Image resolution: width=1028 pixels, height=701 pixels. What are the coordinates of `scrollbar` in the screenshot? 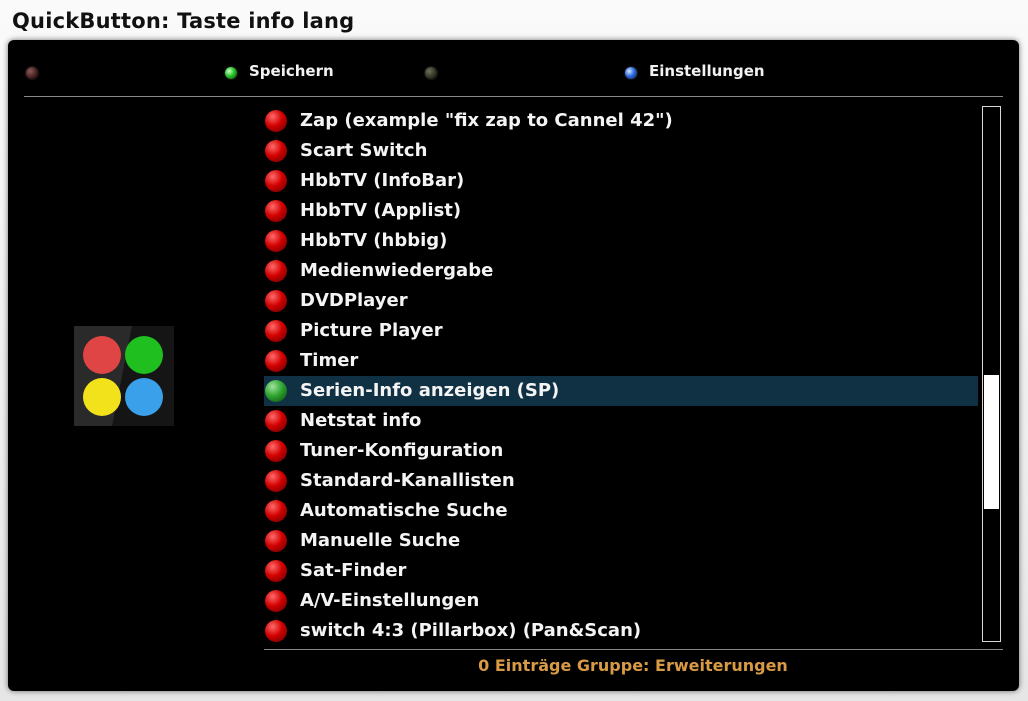 It's located at (991, 374).